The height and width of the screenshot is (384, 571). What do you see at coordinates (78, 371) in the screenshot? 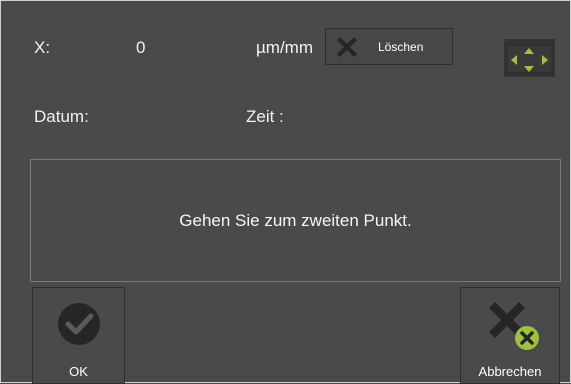
I see `ok-button-label: OK` at bounding box center [78, 371].